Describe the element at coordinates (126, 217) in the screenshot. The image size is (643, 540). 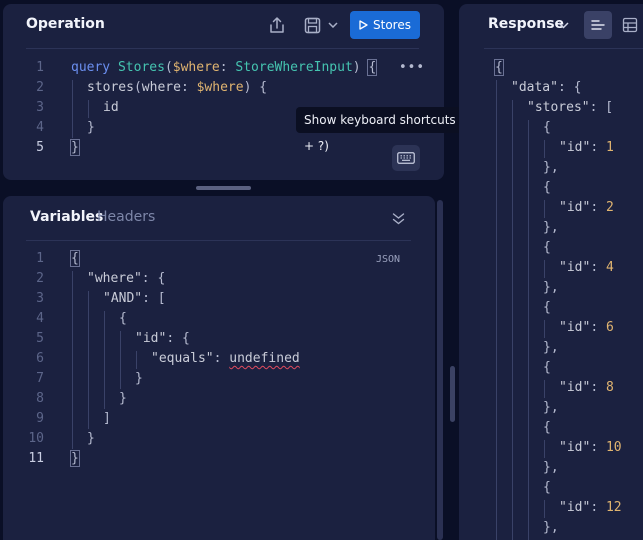
I see `tab-headers: Headers` at that location.